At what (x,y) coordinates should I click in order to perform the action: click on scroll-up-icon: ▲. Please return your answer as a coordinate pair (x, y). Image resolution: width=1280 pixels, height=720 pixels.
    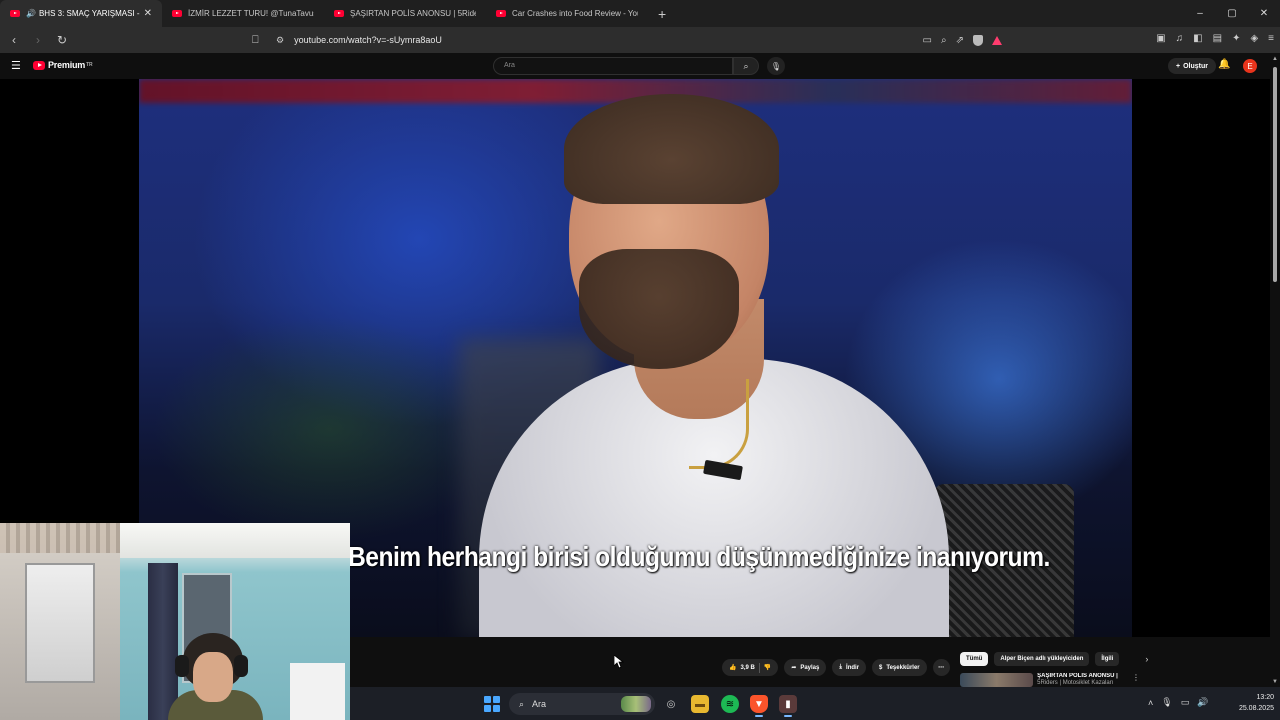
    Looking at the image, I should click on (1275, 59).